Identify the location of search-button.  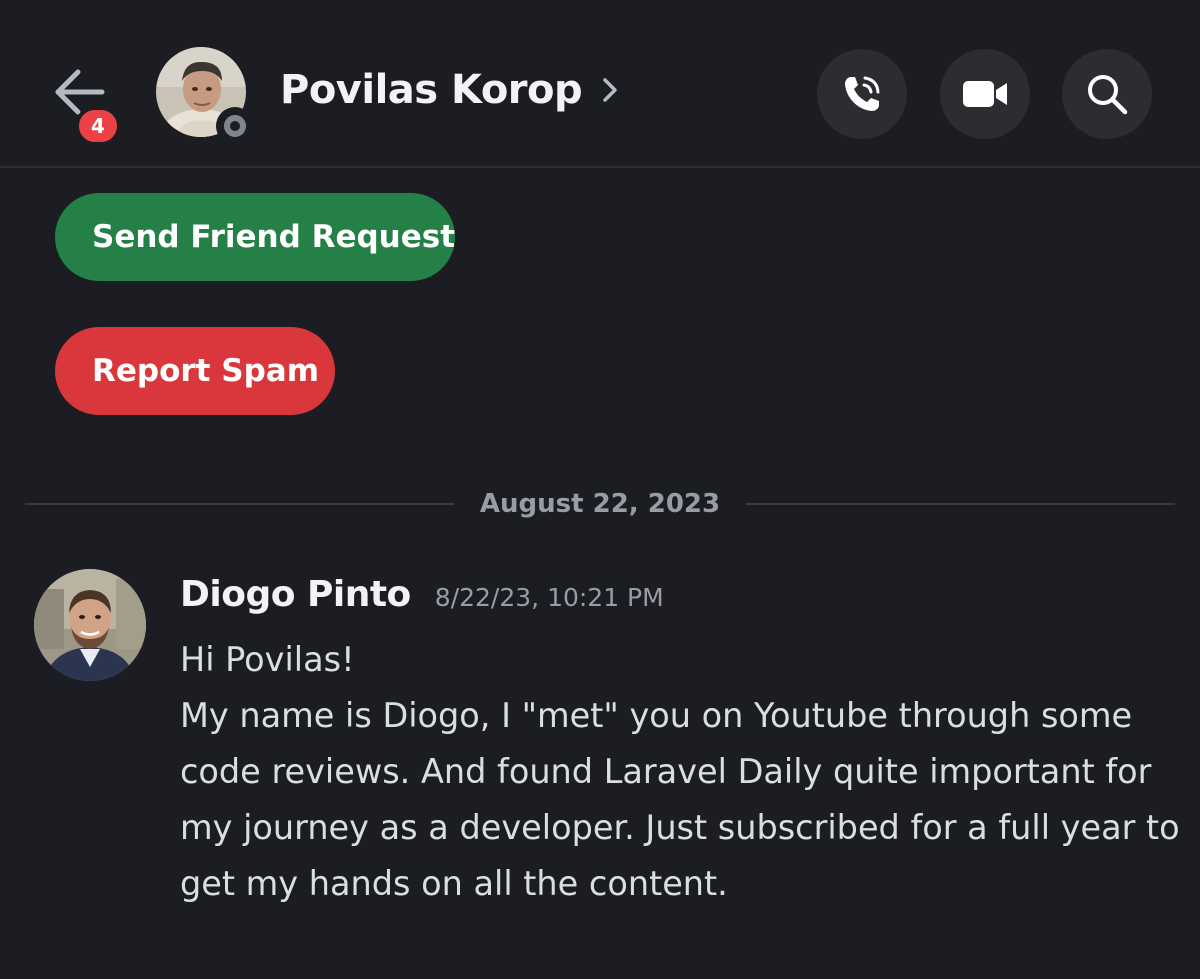
(1107, 94).